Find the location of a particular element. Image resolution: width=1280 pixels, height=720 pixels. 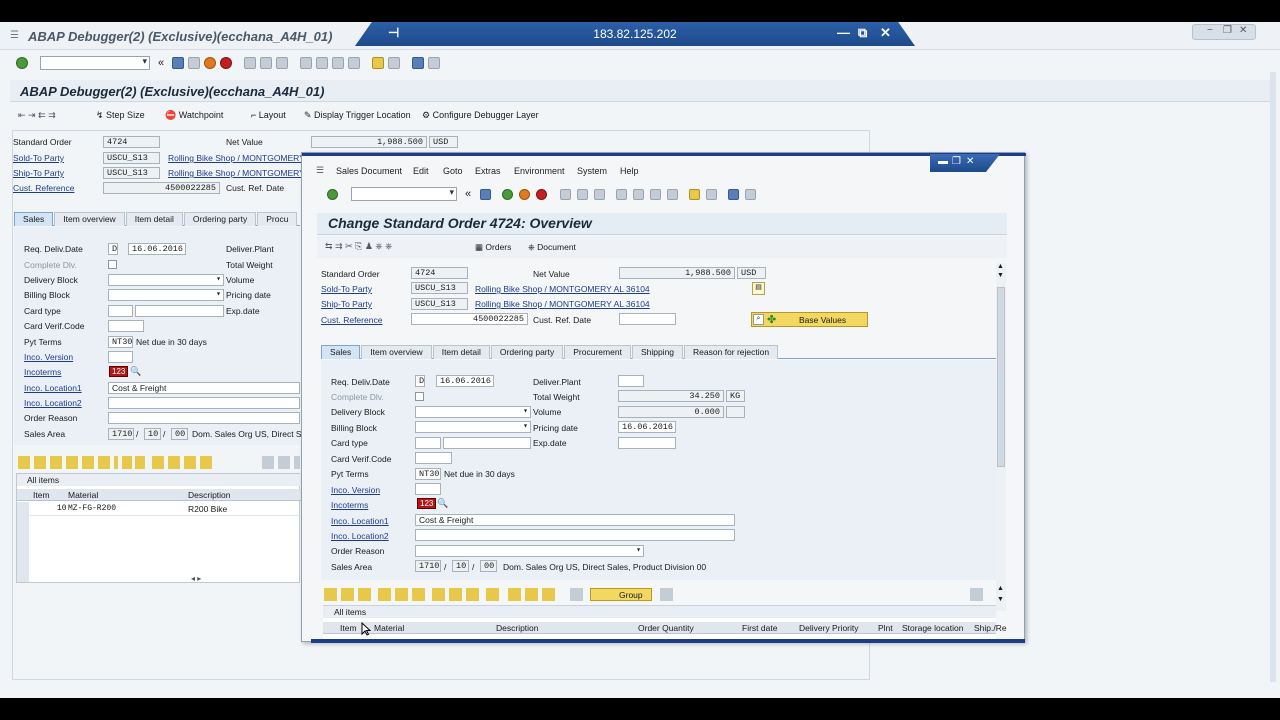

bg-pyt-terms-field: NT30 is located at coordinates (120, 342).